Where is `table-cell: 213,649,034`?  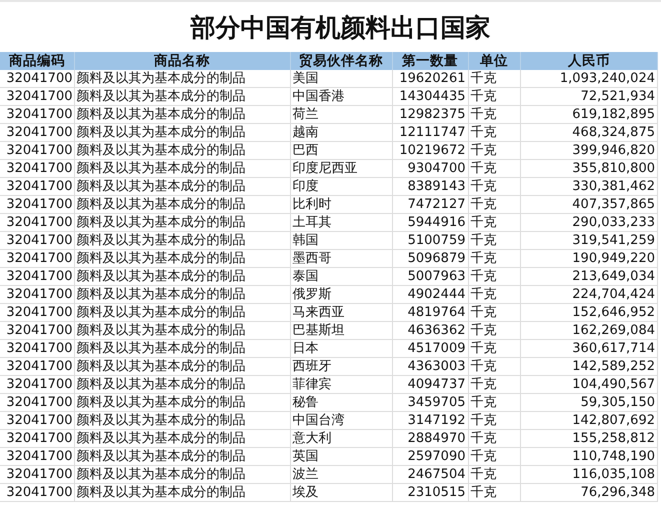 table-cell: 213,649,034 is located at coordinates (613, 276).